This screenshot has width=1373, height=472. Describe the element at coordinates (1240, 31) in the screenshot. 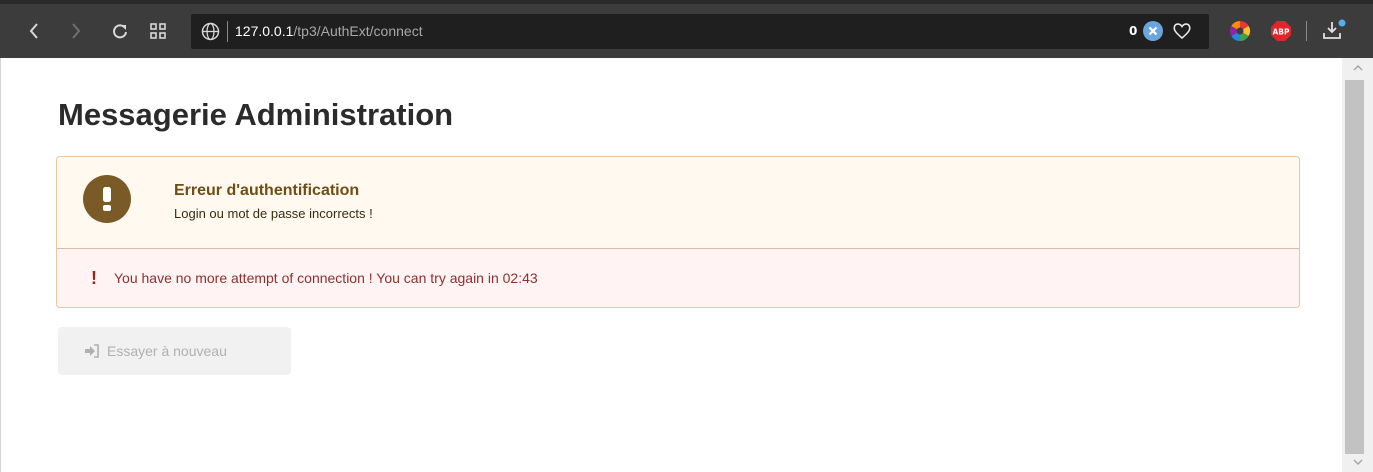

I see `color-wheel-icon` at that location.